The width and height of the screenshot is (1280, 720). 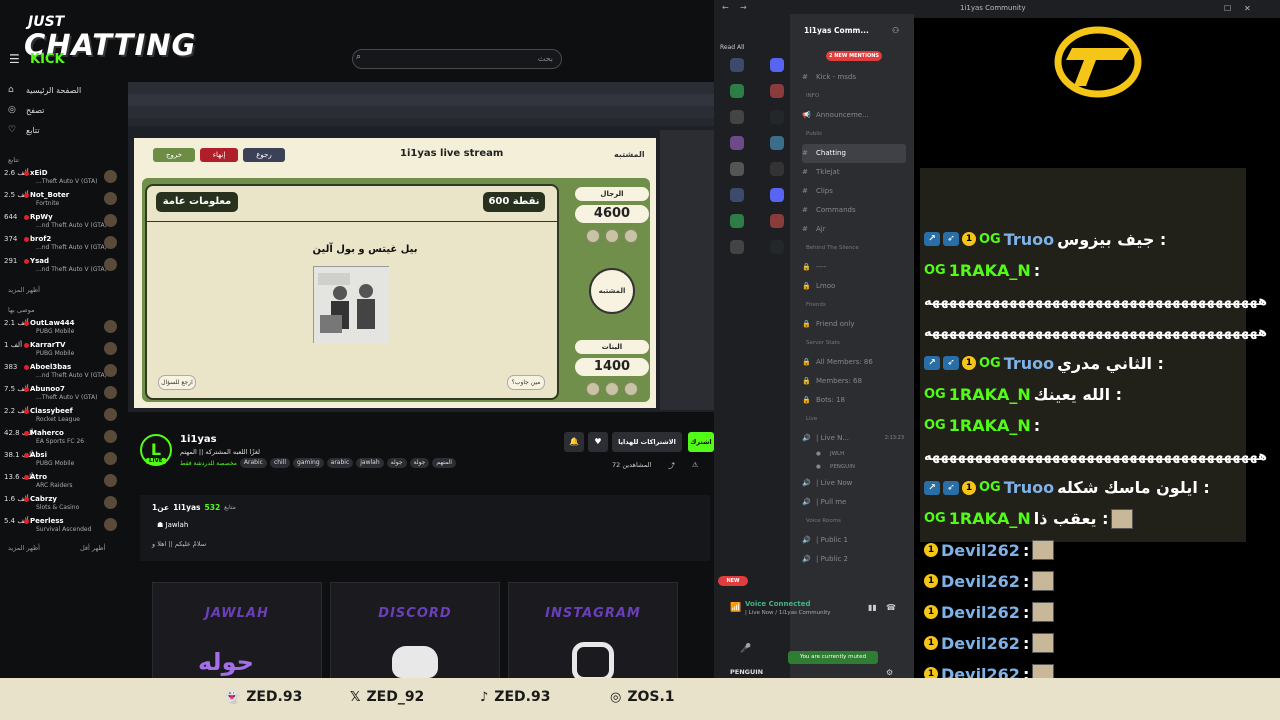 I want to click on read-all-button: Read All, so click(x=732, y=47).